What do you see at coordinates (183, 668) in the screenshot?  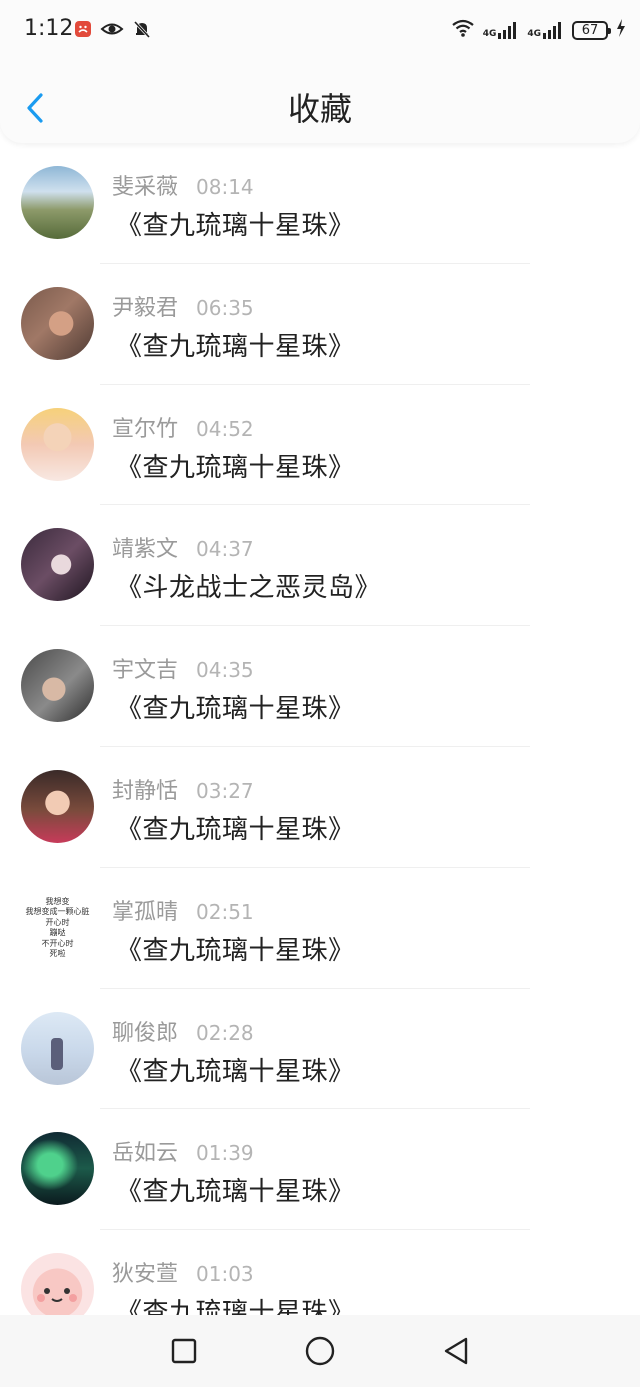 I see `item-meta: 宇文吉 04:35` at bounding box center [183, 668].